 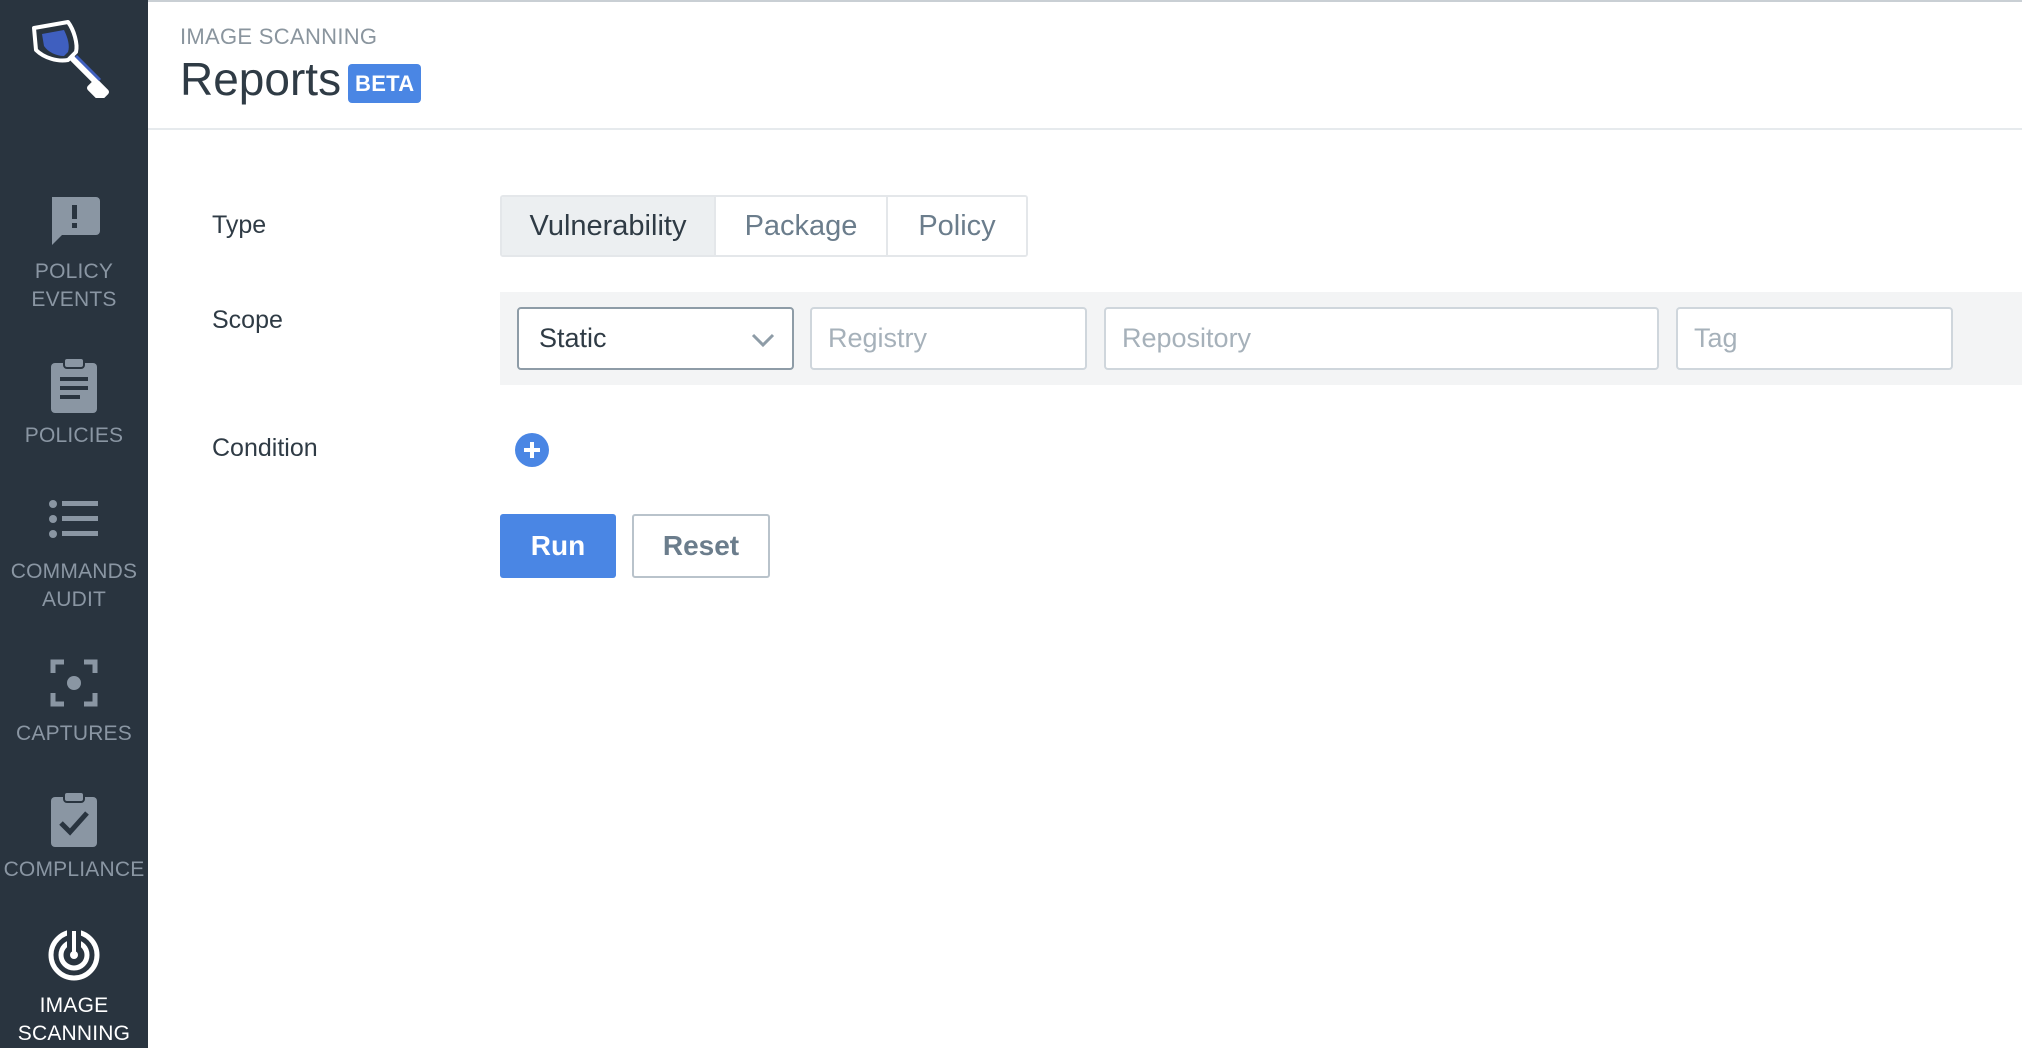 I want to click on nav-item-policy-events: POLICY EVENTS, so click(x=74, y=252).